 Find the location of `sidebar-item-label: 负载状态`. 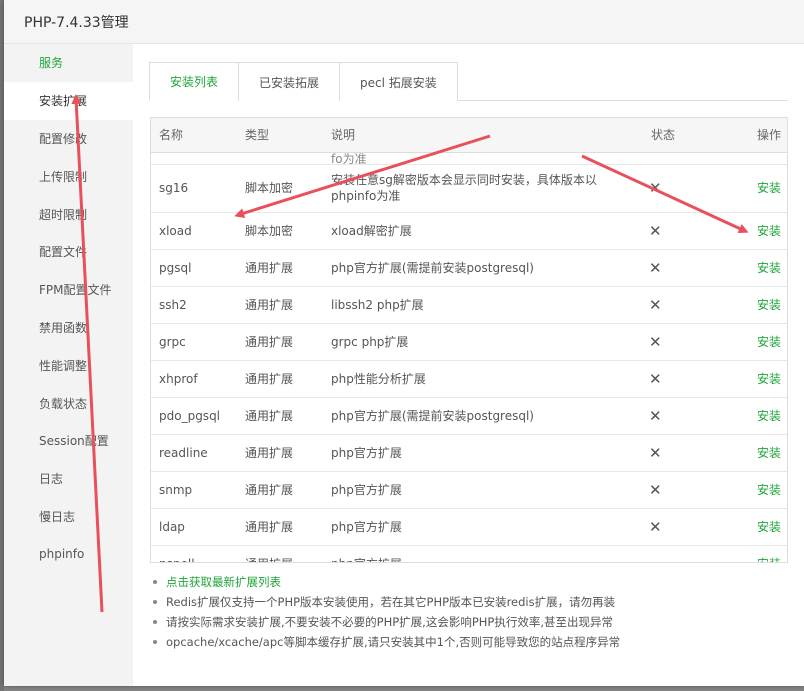

sidebar-item-label: 负载状态 is located at coordinates (63, 403).